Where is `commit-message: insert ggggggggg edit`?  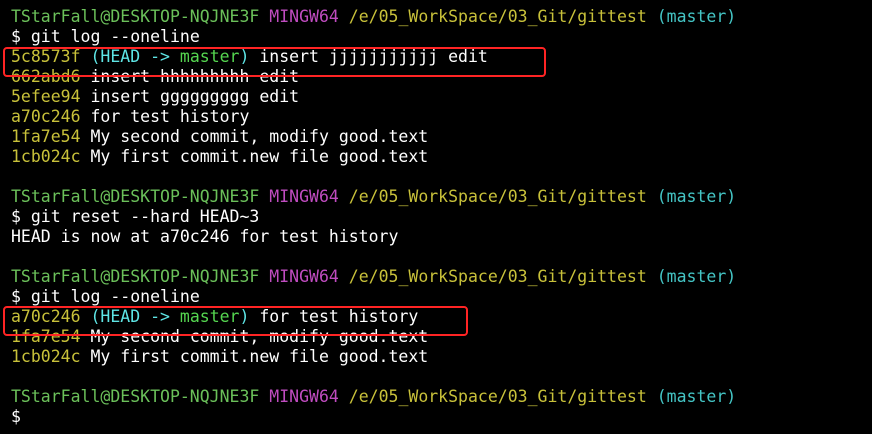 commit-message: insert ggggggggg edit is located at coordinates (190, 96).